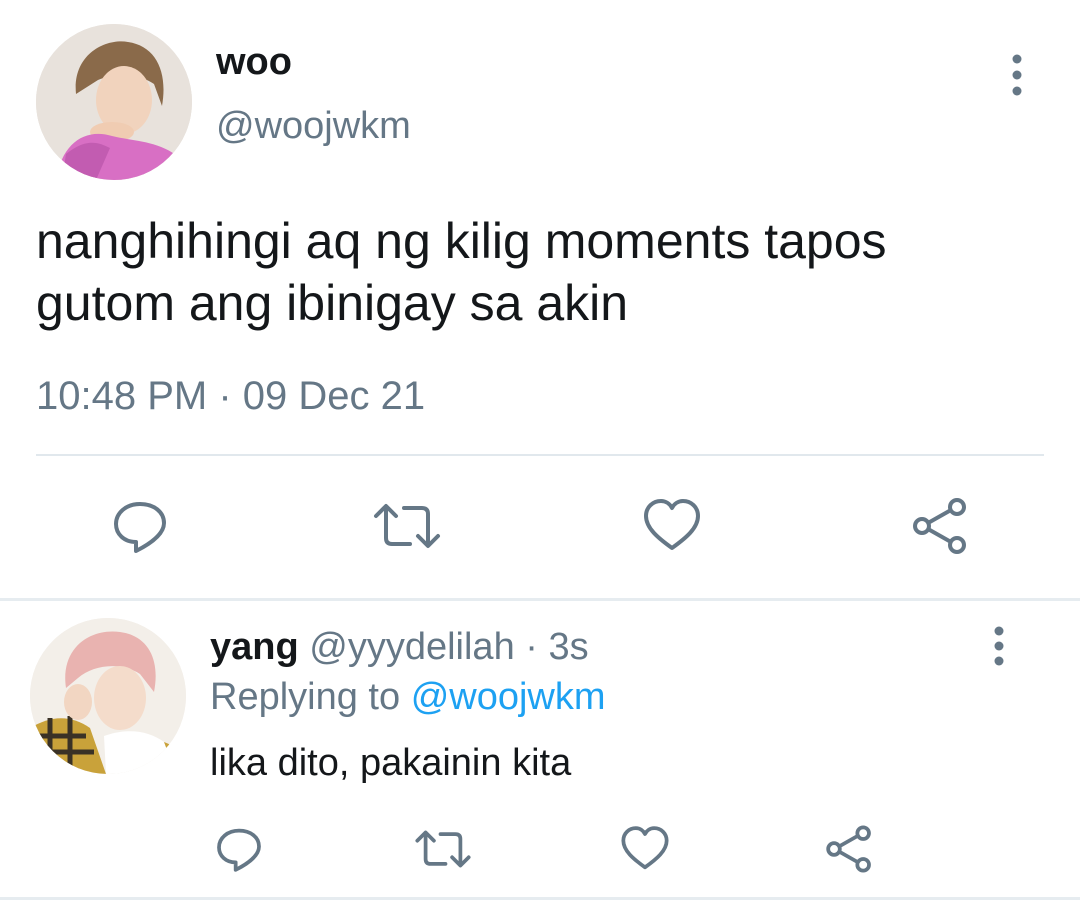 This screenshot has height=900, width=1080. What do you see at coordinates (231, 396) in the screenshot?
I see `tweet-timestamp: 10:48 PM · 09 Dec 21` at bounding box center [231, 396].